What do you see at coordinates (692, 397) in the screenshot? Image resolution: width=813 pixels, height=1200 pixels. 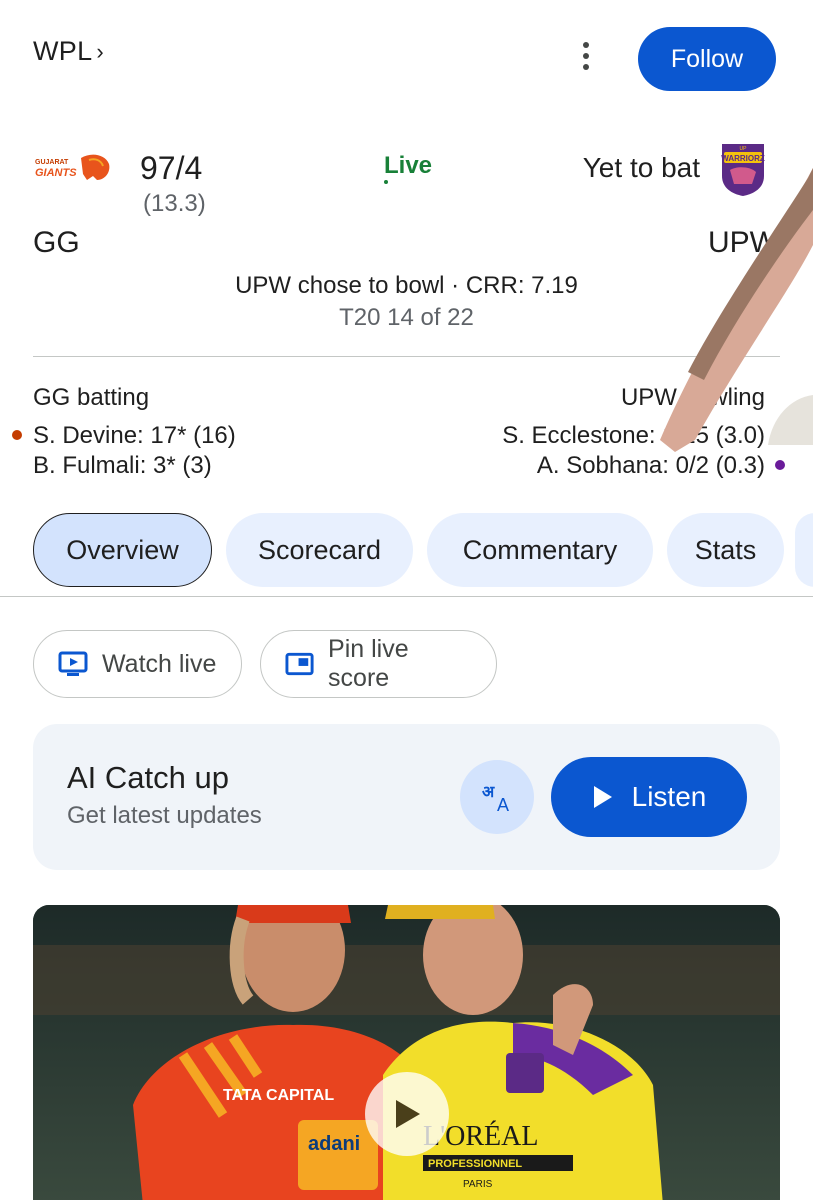 I see `bowling-header: UPW bowling` at bounding box center [692, 397].